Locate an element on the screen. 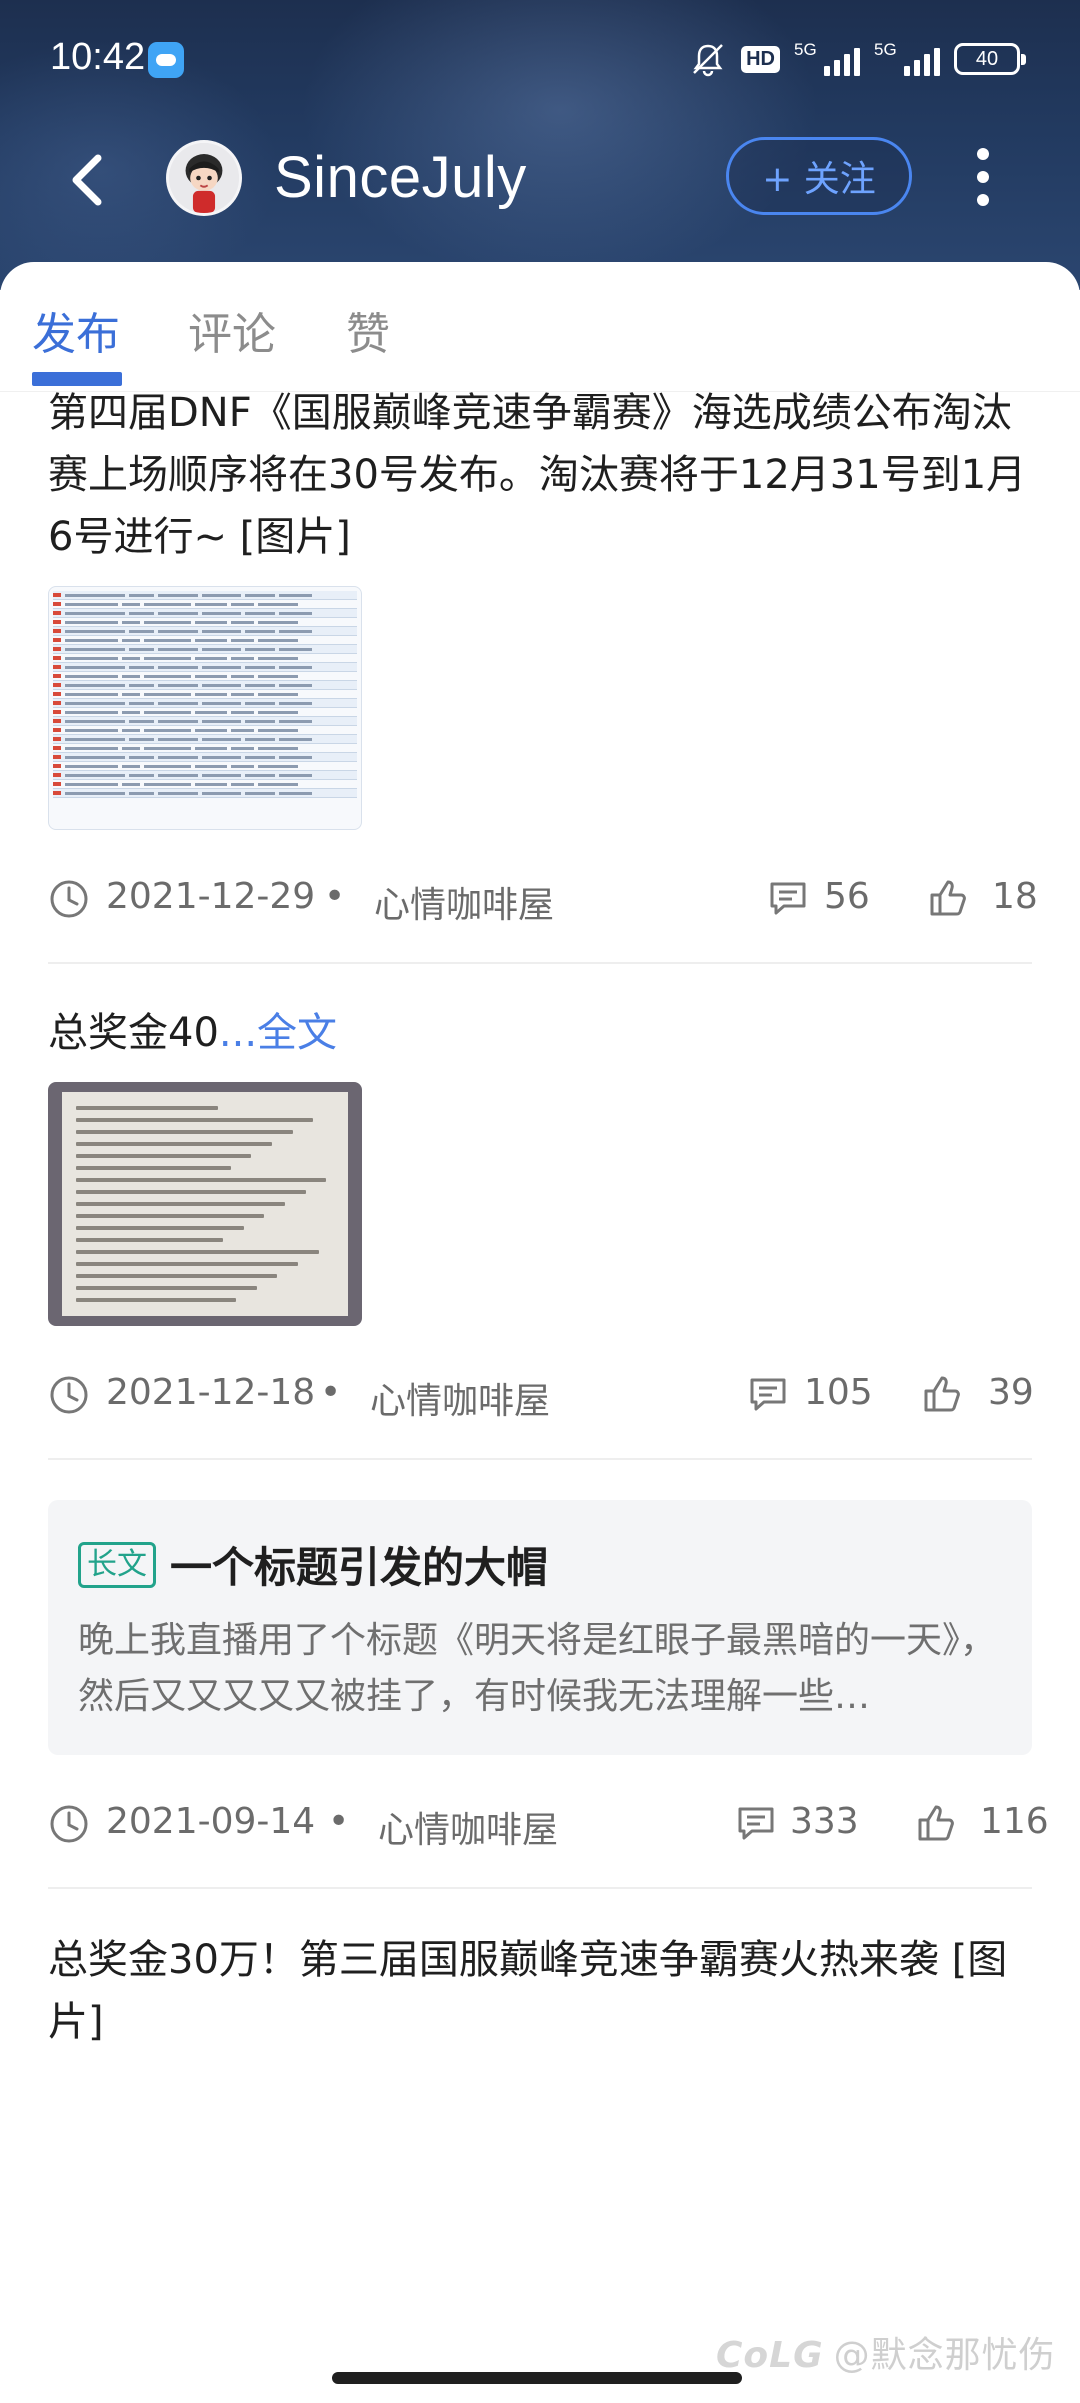  post-text-preview: 总奖金40 is located at coordinates (133, 1033).